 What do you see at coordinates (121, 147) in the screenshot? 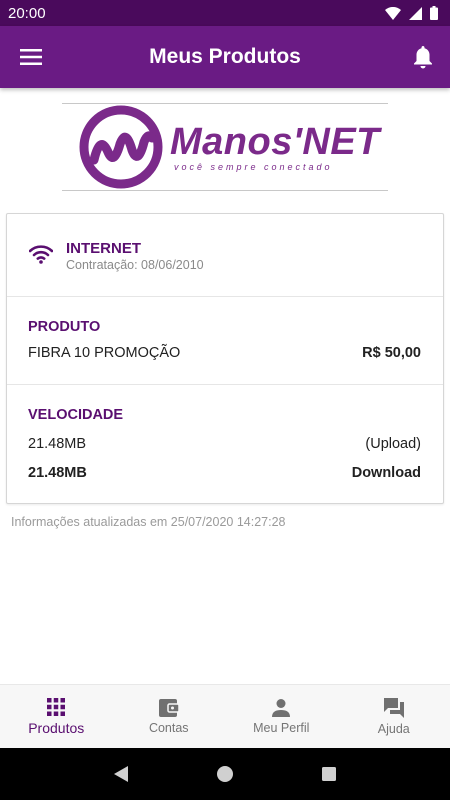
I see `logo-mark-icon` at bounding box center [121, 147].